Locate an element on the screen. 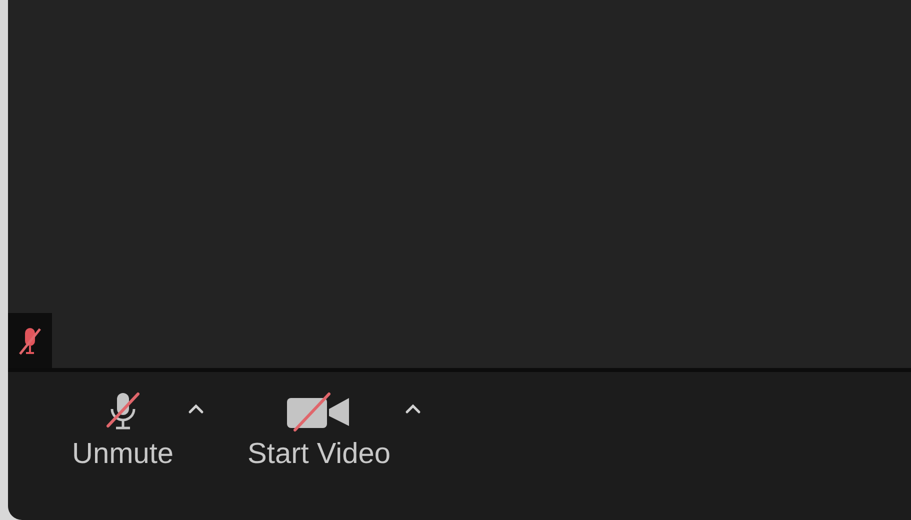 The width and height of the screenshot is (911, 520). muted-microphone-icon is located at coordinates (30, 341).